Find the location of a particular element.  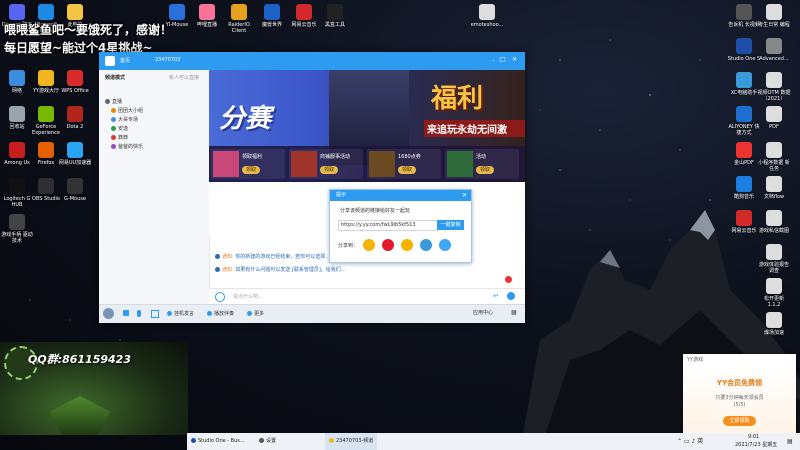

taskbar-item: 设置 is located at coordinates (267, 441).